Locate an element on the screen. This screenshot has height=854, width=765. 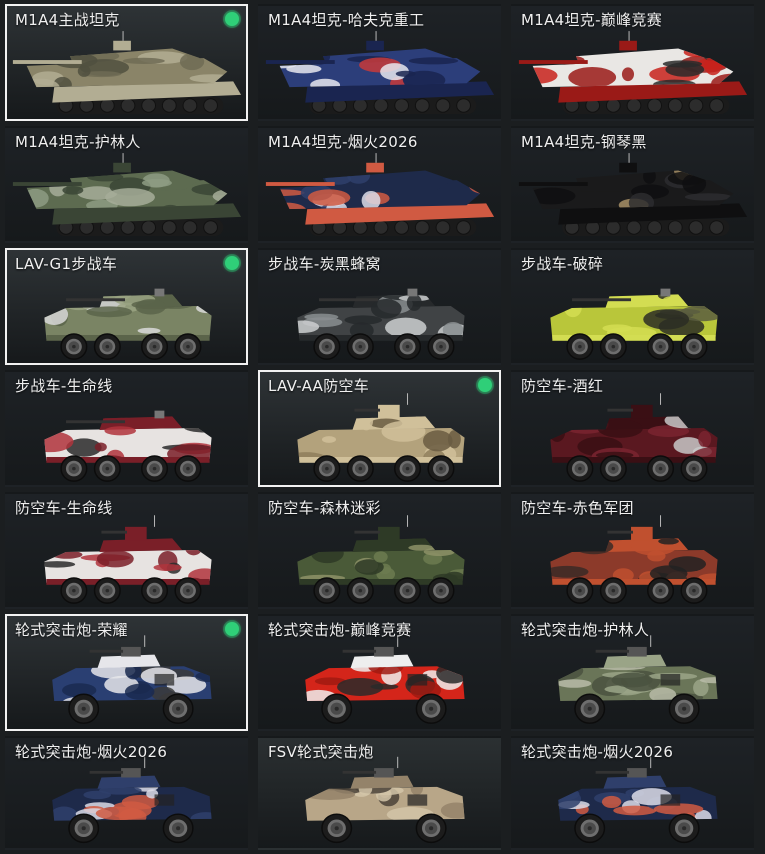
skin-name: 步战车-炭黑蜂窝 is located at coordinates (324, 264).